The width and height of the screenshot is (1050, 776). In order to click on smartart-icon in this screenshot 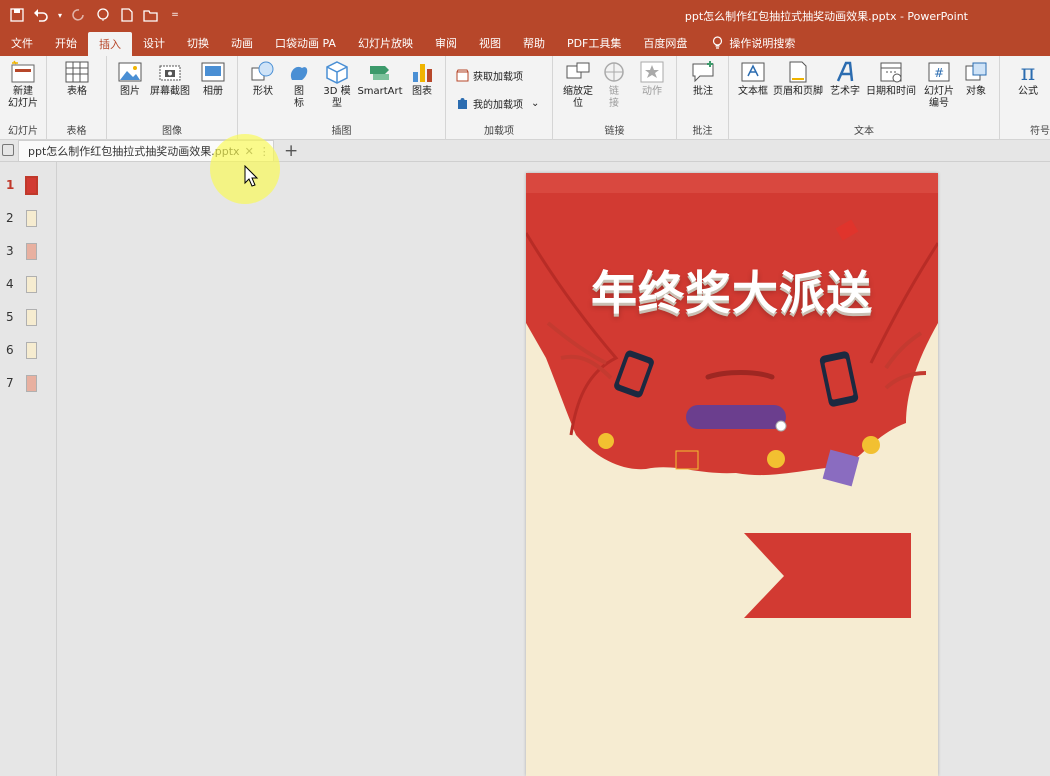, I will do `click(379, 73)`.